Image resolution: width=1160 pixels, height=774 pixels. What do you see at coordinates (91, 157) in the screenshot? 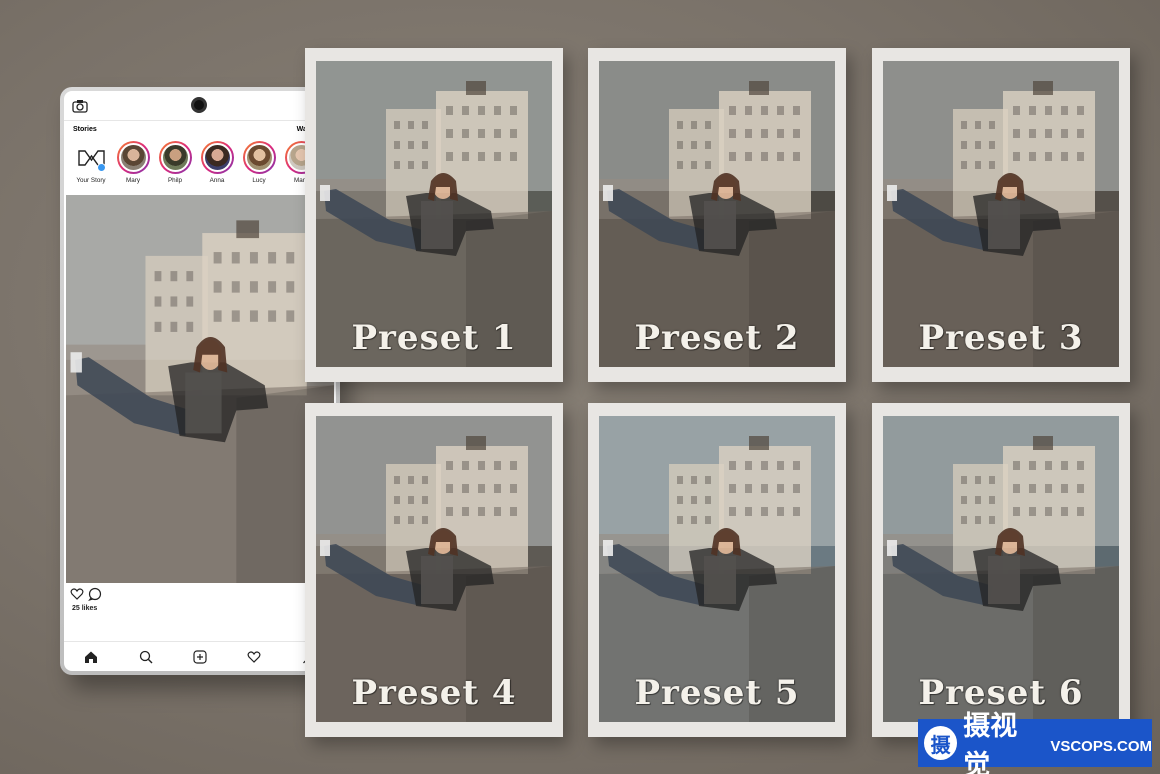
I see `your-story-logo` at bounding box center [91, 157].